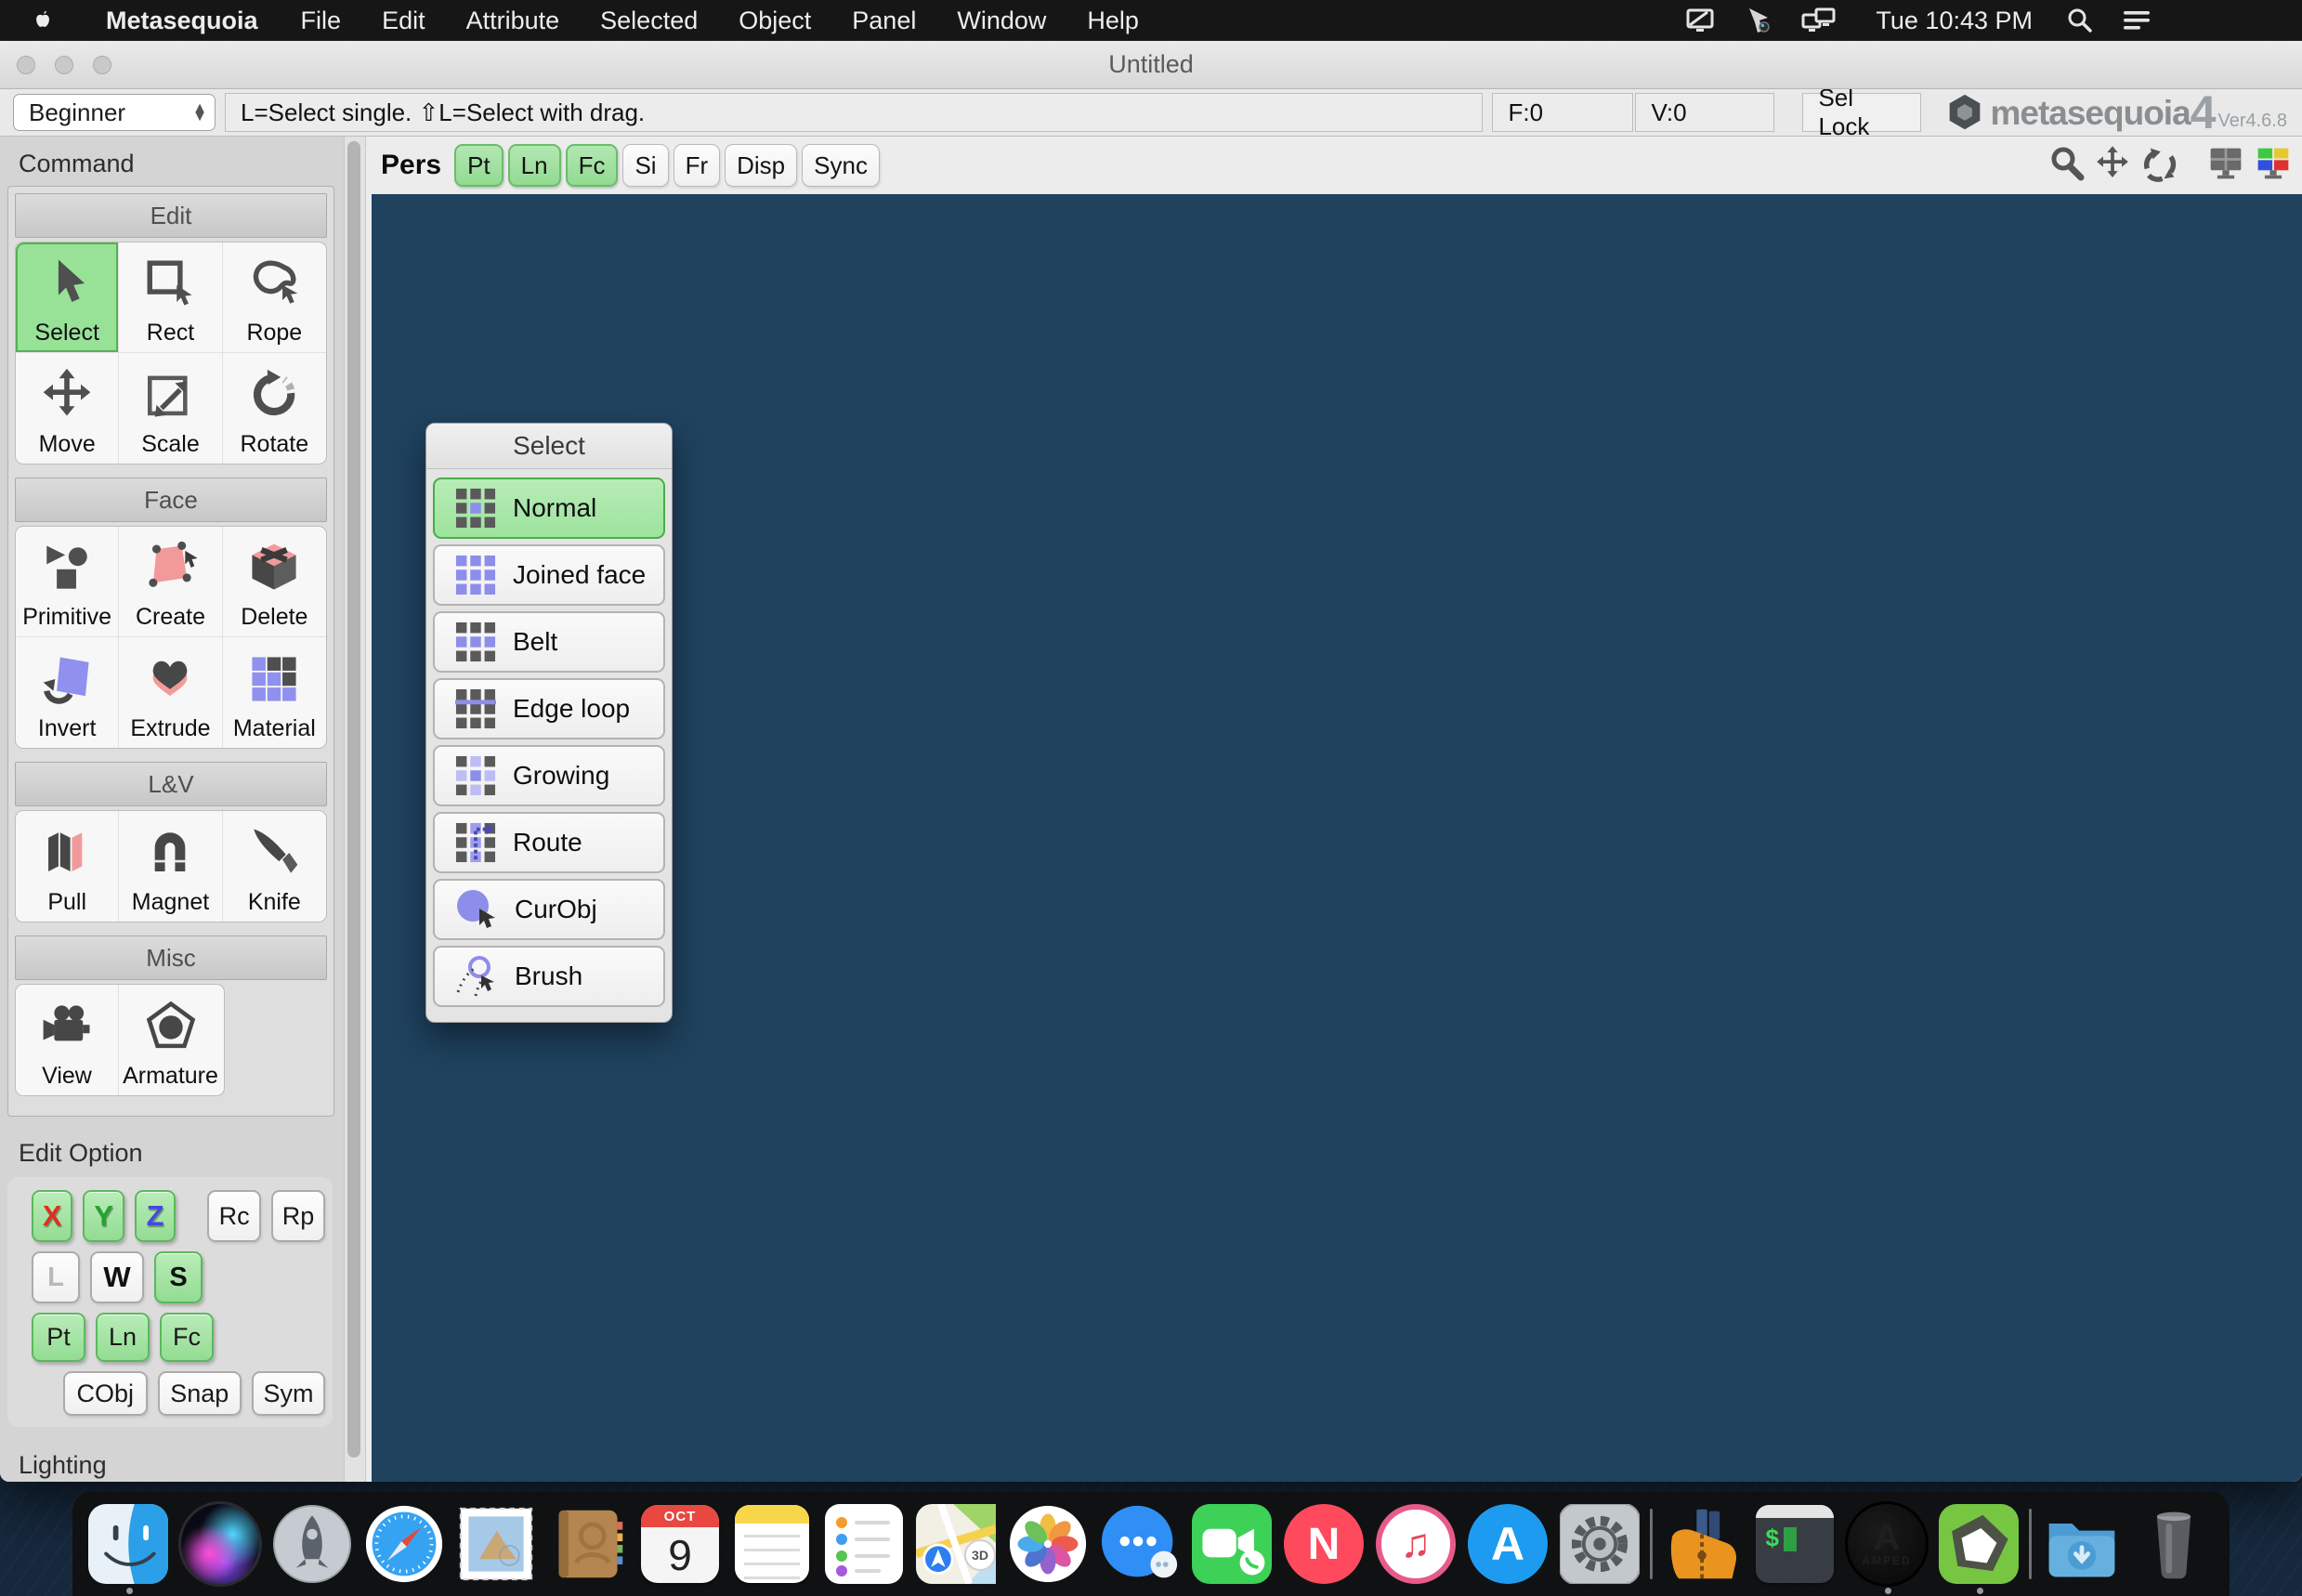 This screenshot has width=2302, height=1596. I want to click on select-panel-title: Select, so click(549, 446).